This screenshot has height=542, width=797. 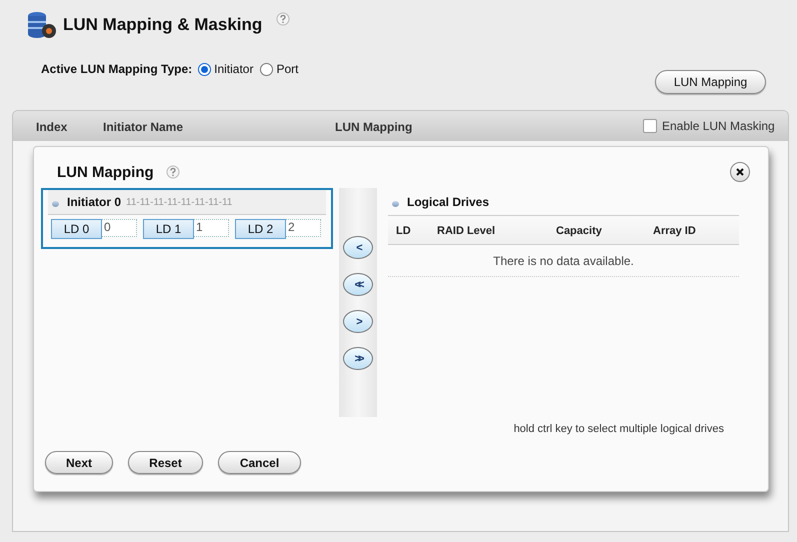 I want to click on column-header: LD, so click(x=403, y=231).